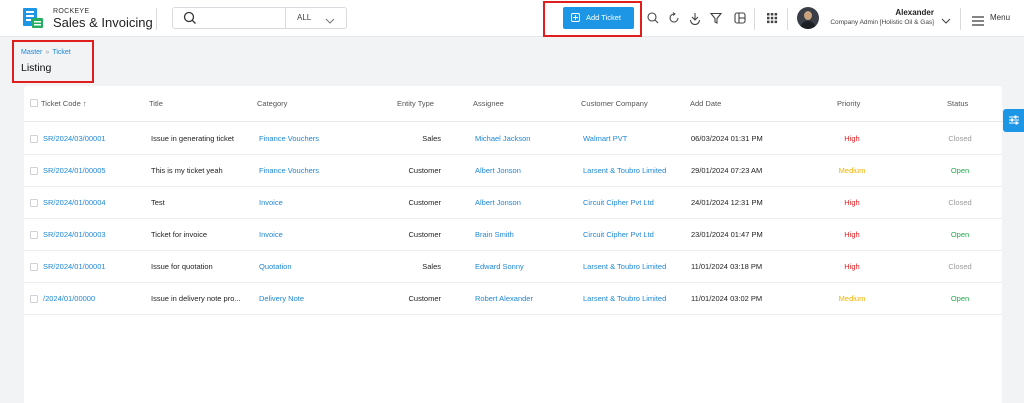 The height and width of the screenshot is (403, 1024). Describe the element at coordinates (695, 18) in the screenshot. I see `download-icon` at that location.